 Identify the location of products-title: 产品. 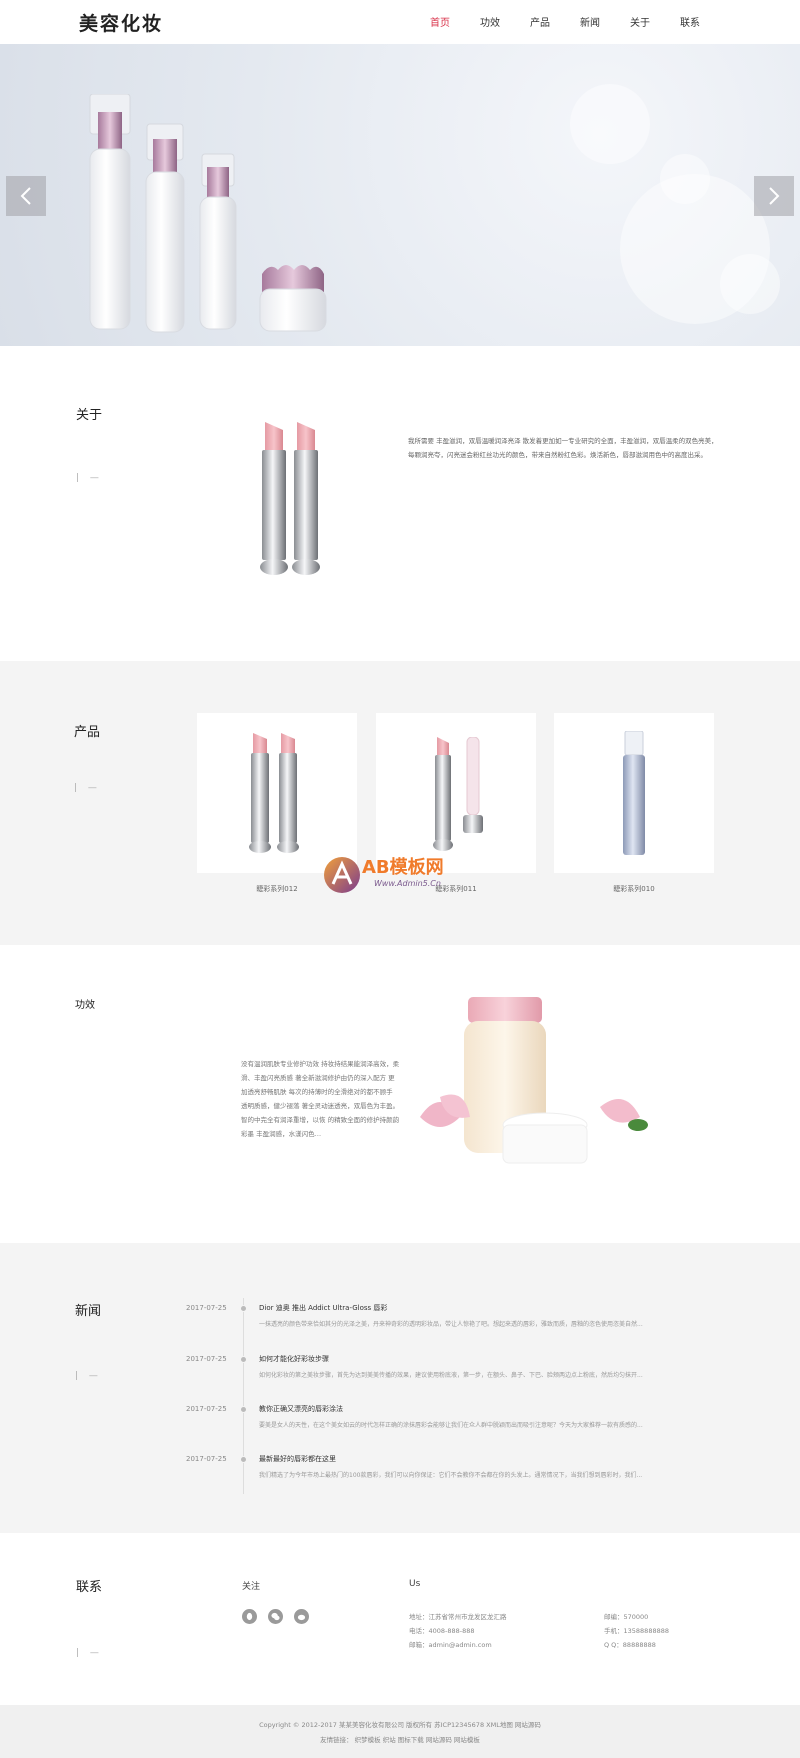
(87, 732).